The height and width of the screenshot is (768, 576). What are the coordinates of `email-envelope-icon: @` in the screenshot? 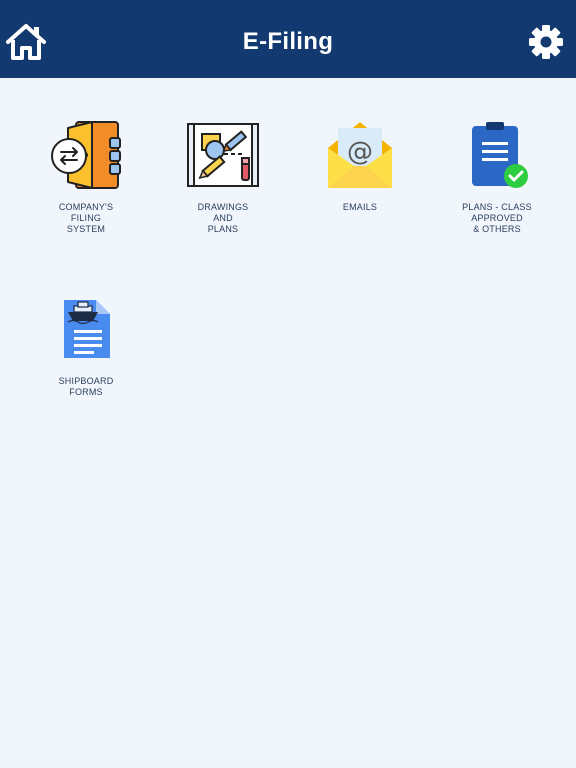 It's located at (360, 155).